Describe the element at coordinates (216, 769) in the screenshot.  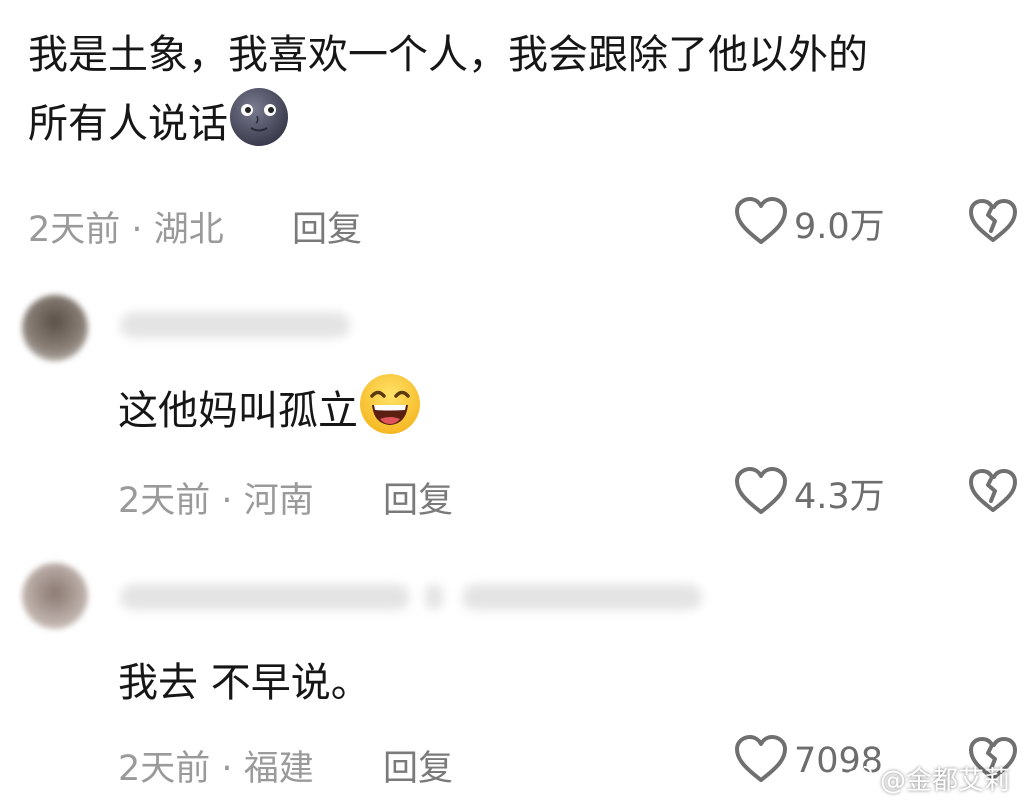
I see `comment-3-meta: 2天前 · 福建` at that location.